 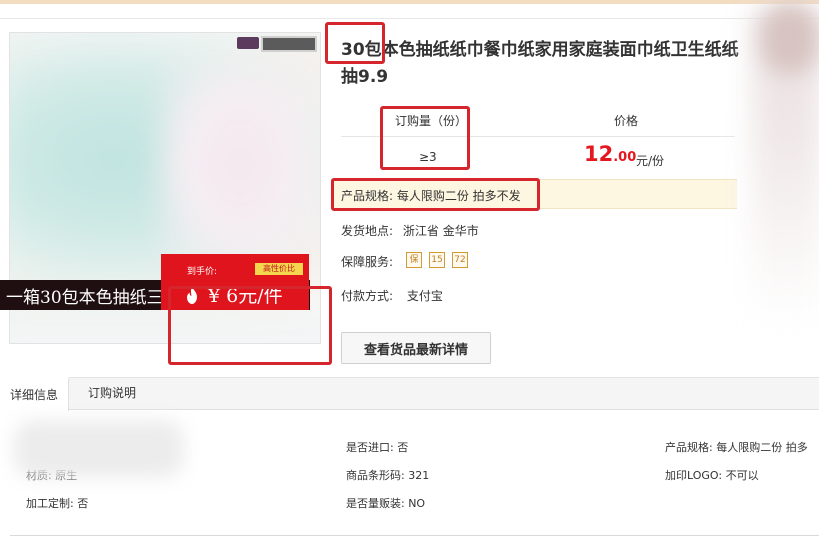 What do you see at coordinates (93, 298) in the screenshot?
I see `gallery-banner-text: 一箱30包本色抽纸三层` at bounding box center [93, 298].